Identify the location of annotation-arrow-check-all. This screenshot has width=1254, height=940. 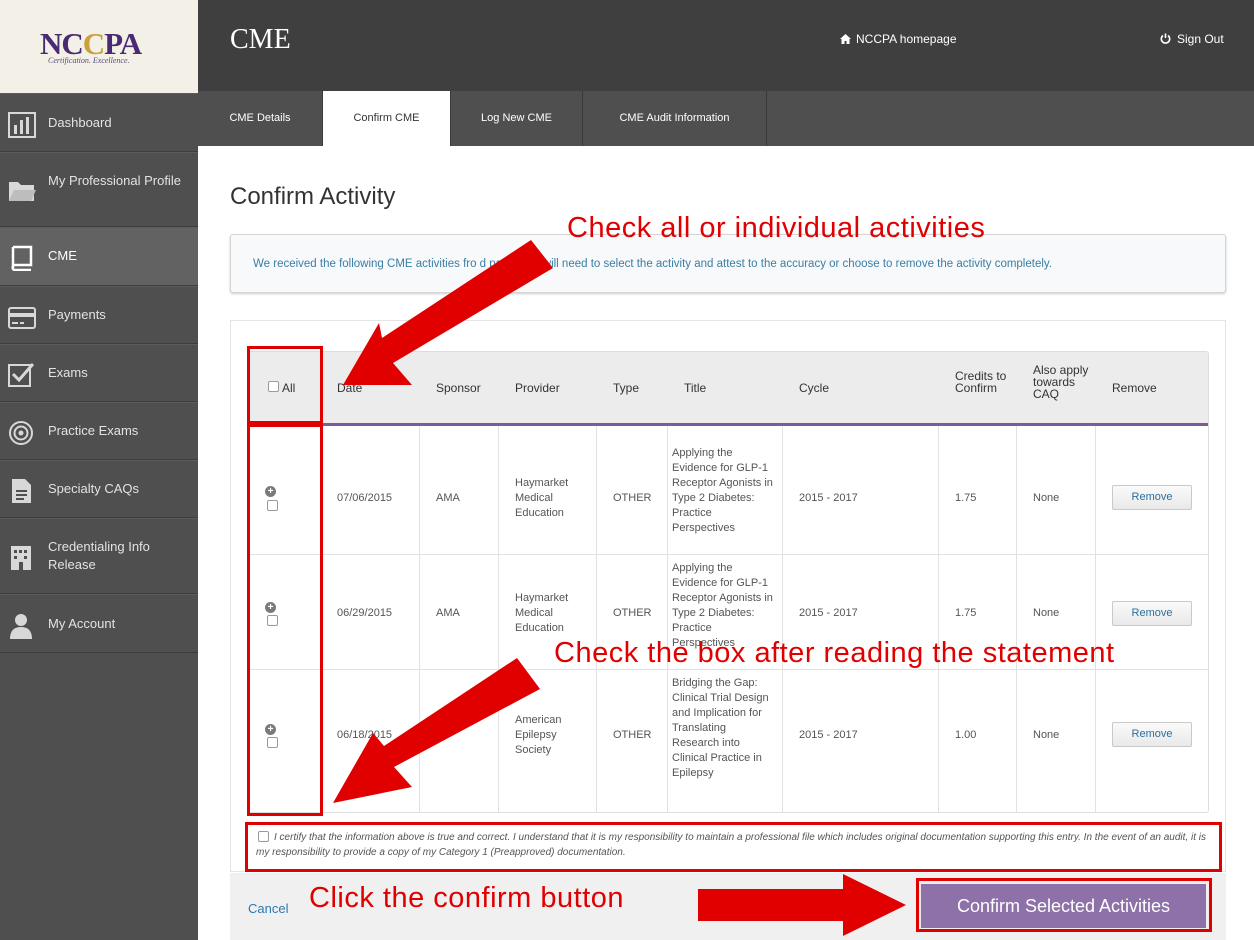
(448, 312).